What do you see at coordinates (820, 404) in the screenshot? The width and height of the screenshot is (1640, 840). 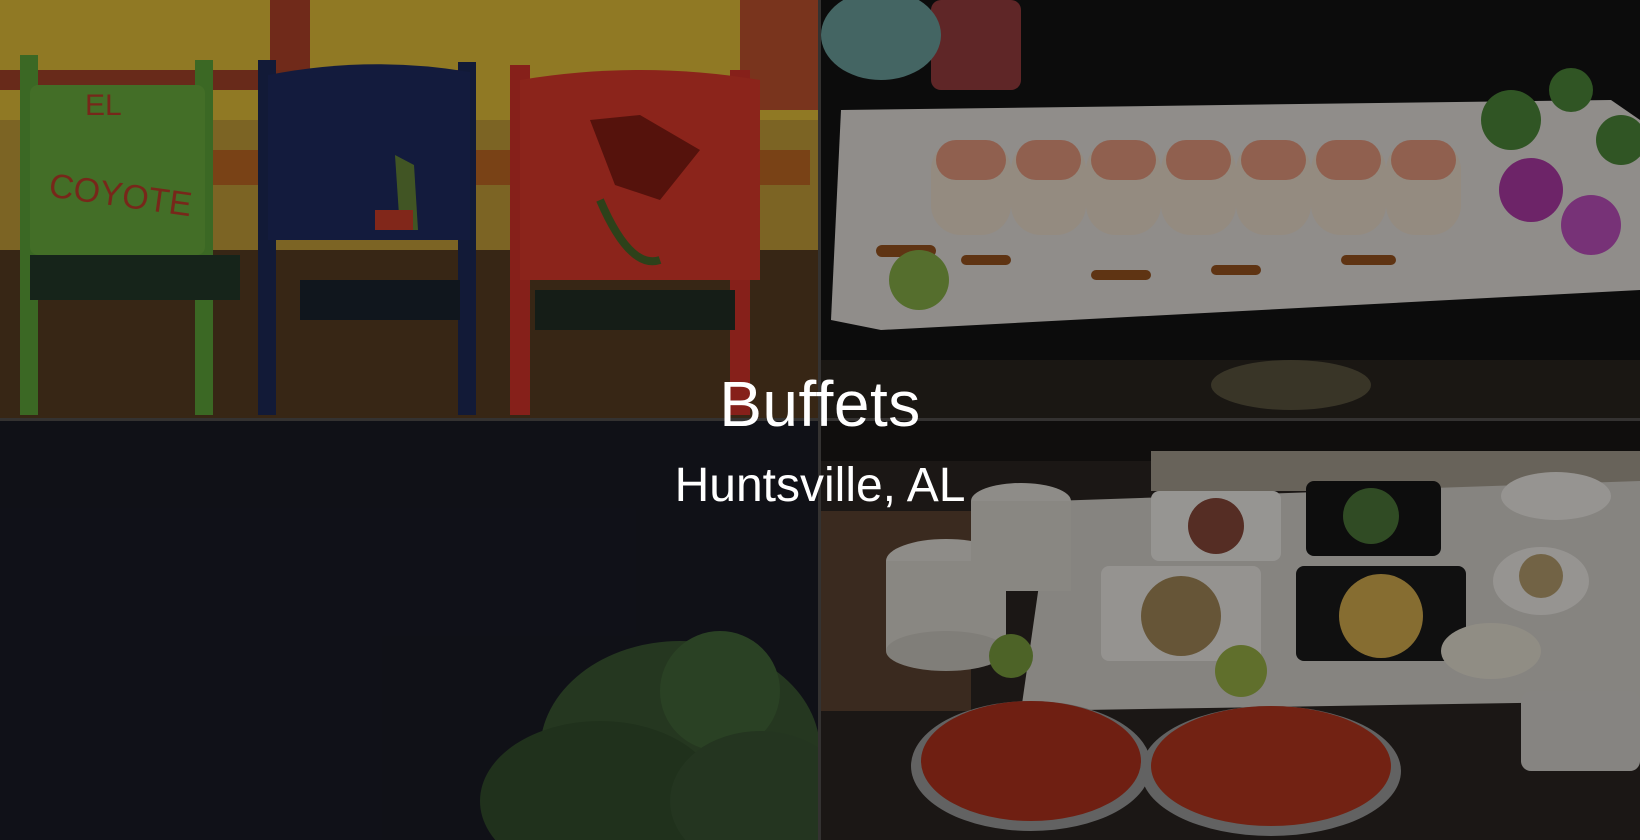 I see `page-title: Buffets` at bounding box center [820, 404].